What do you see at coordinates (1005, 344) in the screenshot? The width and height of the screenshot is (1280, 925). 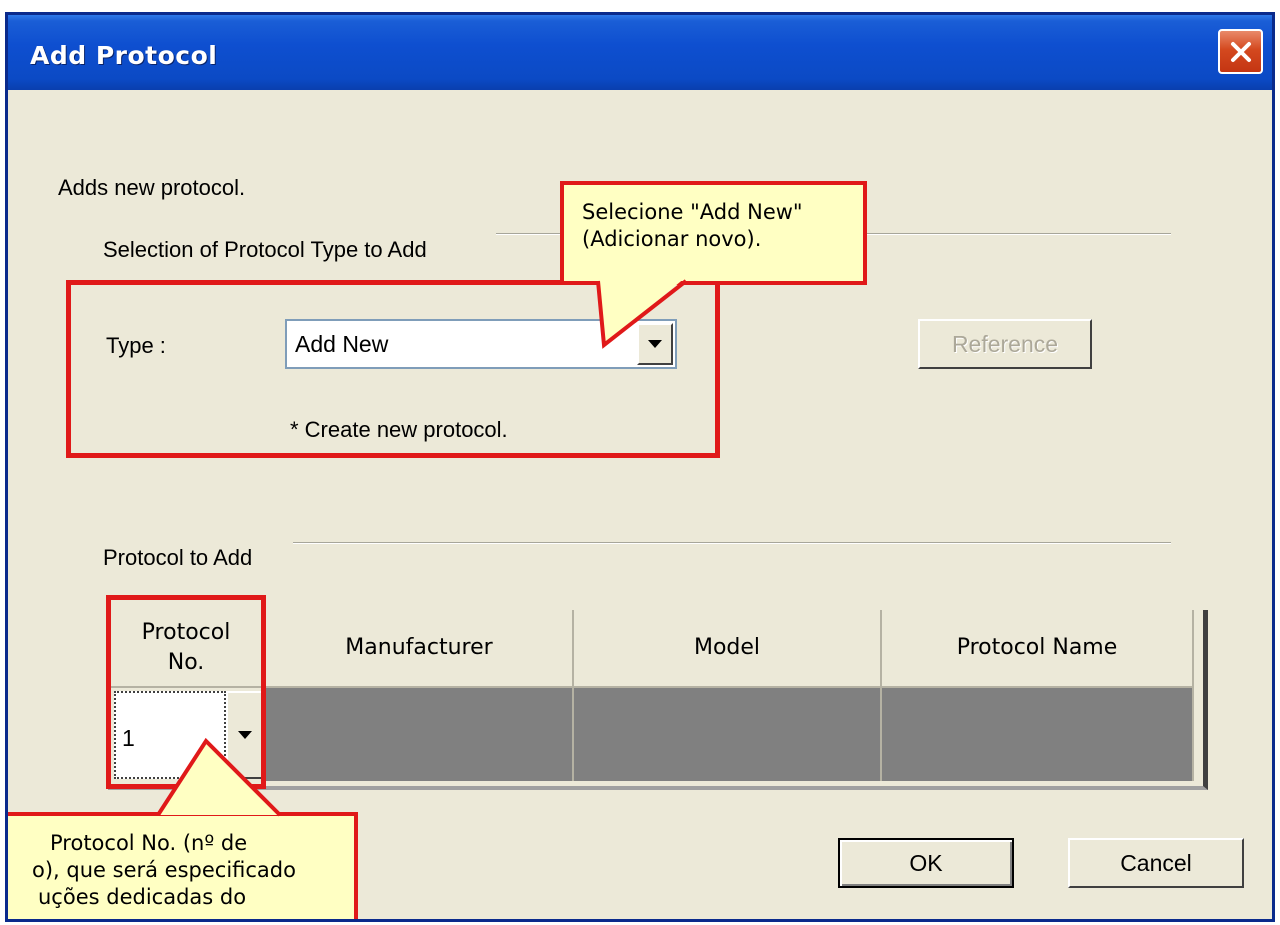 I see `reference-button: Reference` at bounding box center [1005, 344].